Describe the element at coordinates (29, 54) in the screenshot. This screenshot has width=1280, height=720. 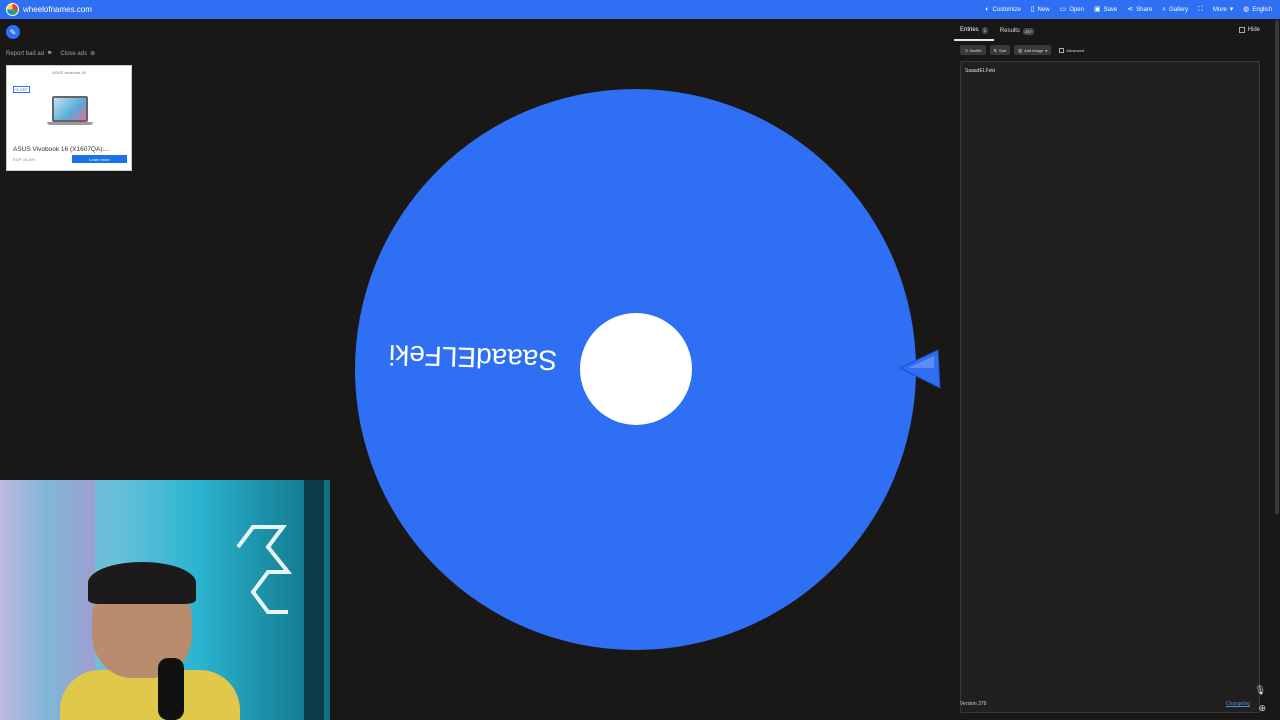
I see `report-ad-link: Report bad ad ⚑` at that location.